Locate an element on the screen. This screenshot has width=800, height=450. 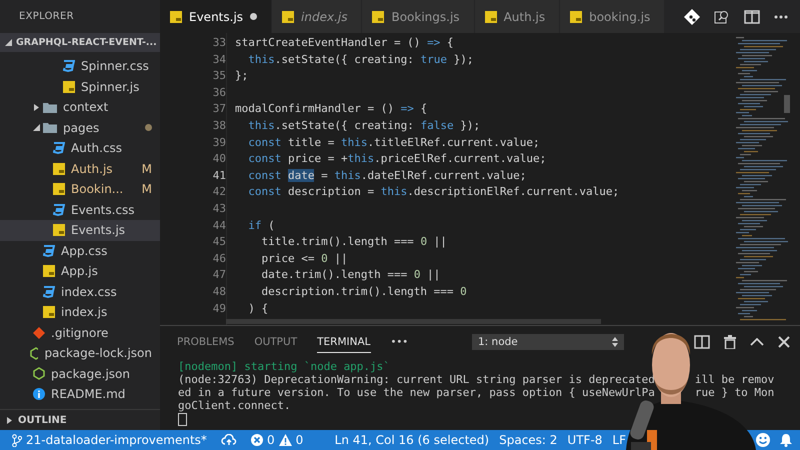
line-number: 33 is located at coordinates (219, 43).